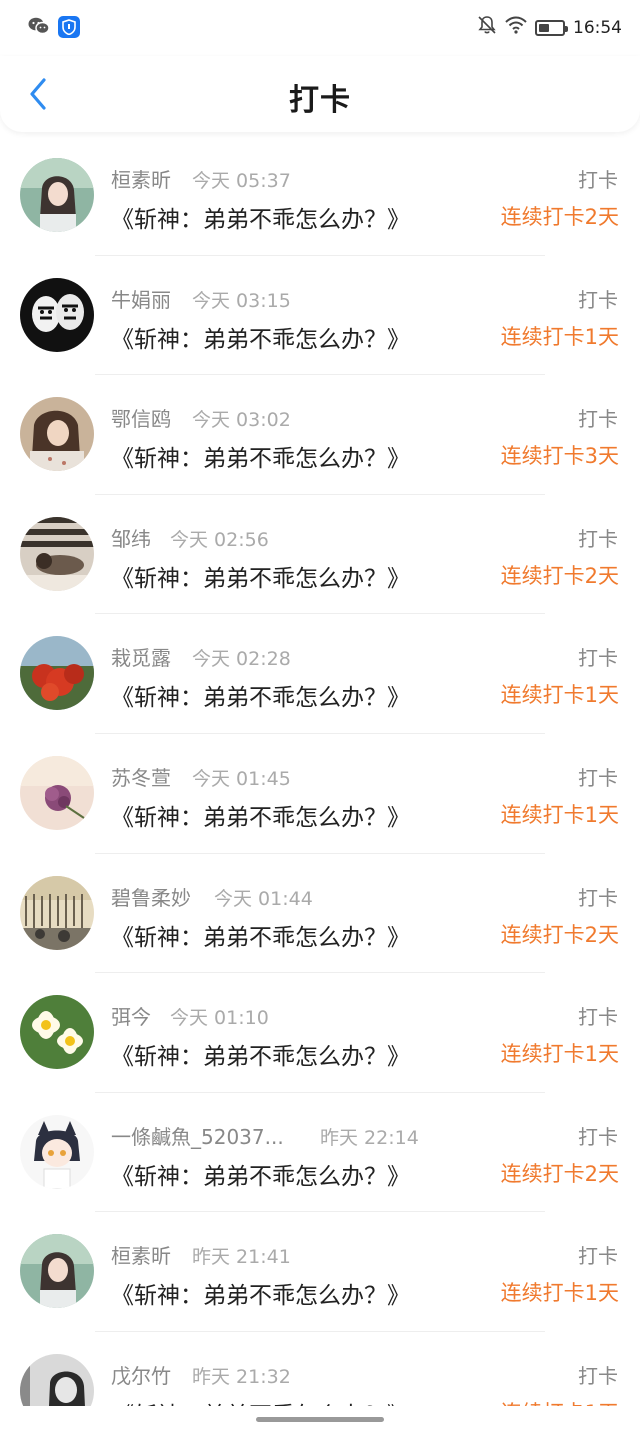 The width and height of the screenshot is (640, 1433). I want to click on user-name: 牛娟丽, so click(141, 299).